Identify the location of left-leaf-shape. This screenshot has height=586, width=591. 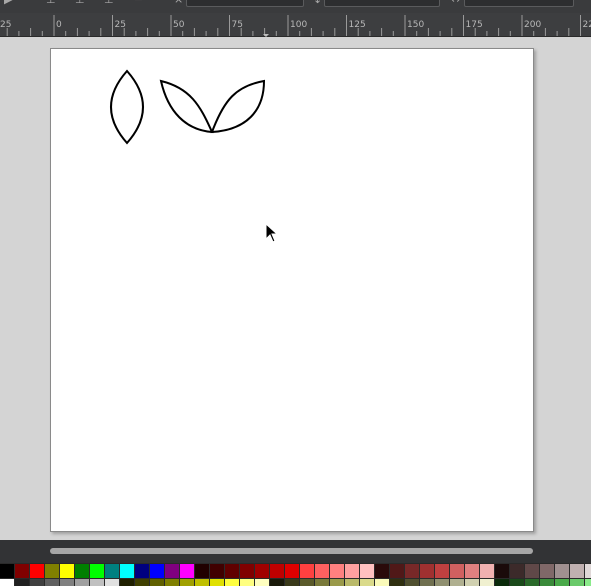
(186, 106).